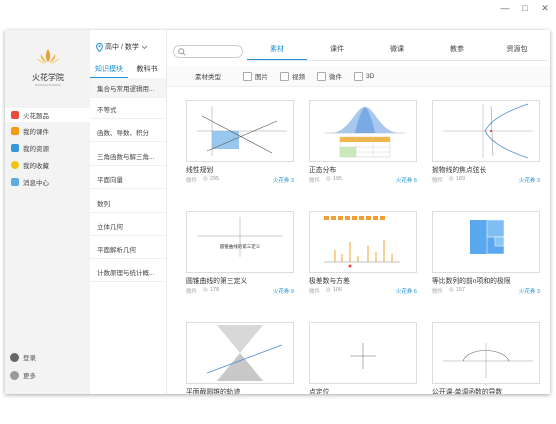 Image resolution: width=556 pixels, height=424 pixels. I want to click on brand-logo: 火花学院 HUOHUA SCHOOL, so click(48, 67).